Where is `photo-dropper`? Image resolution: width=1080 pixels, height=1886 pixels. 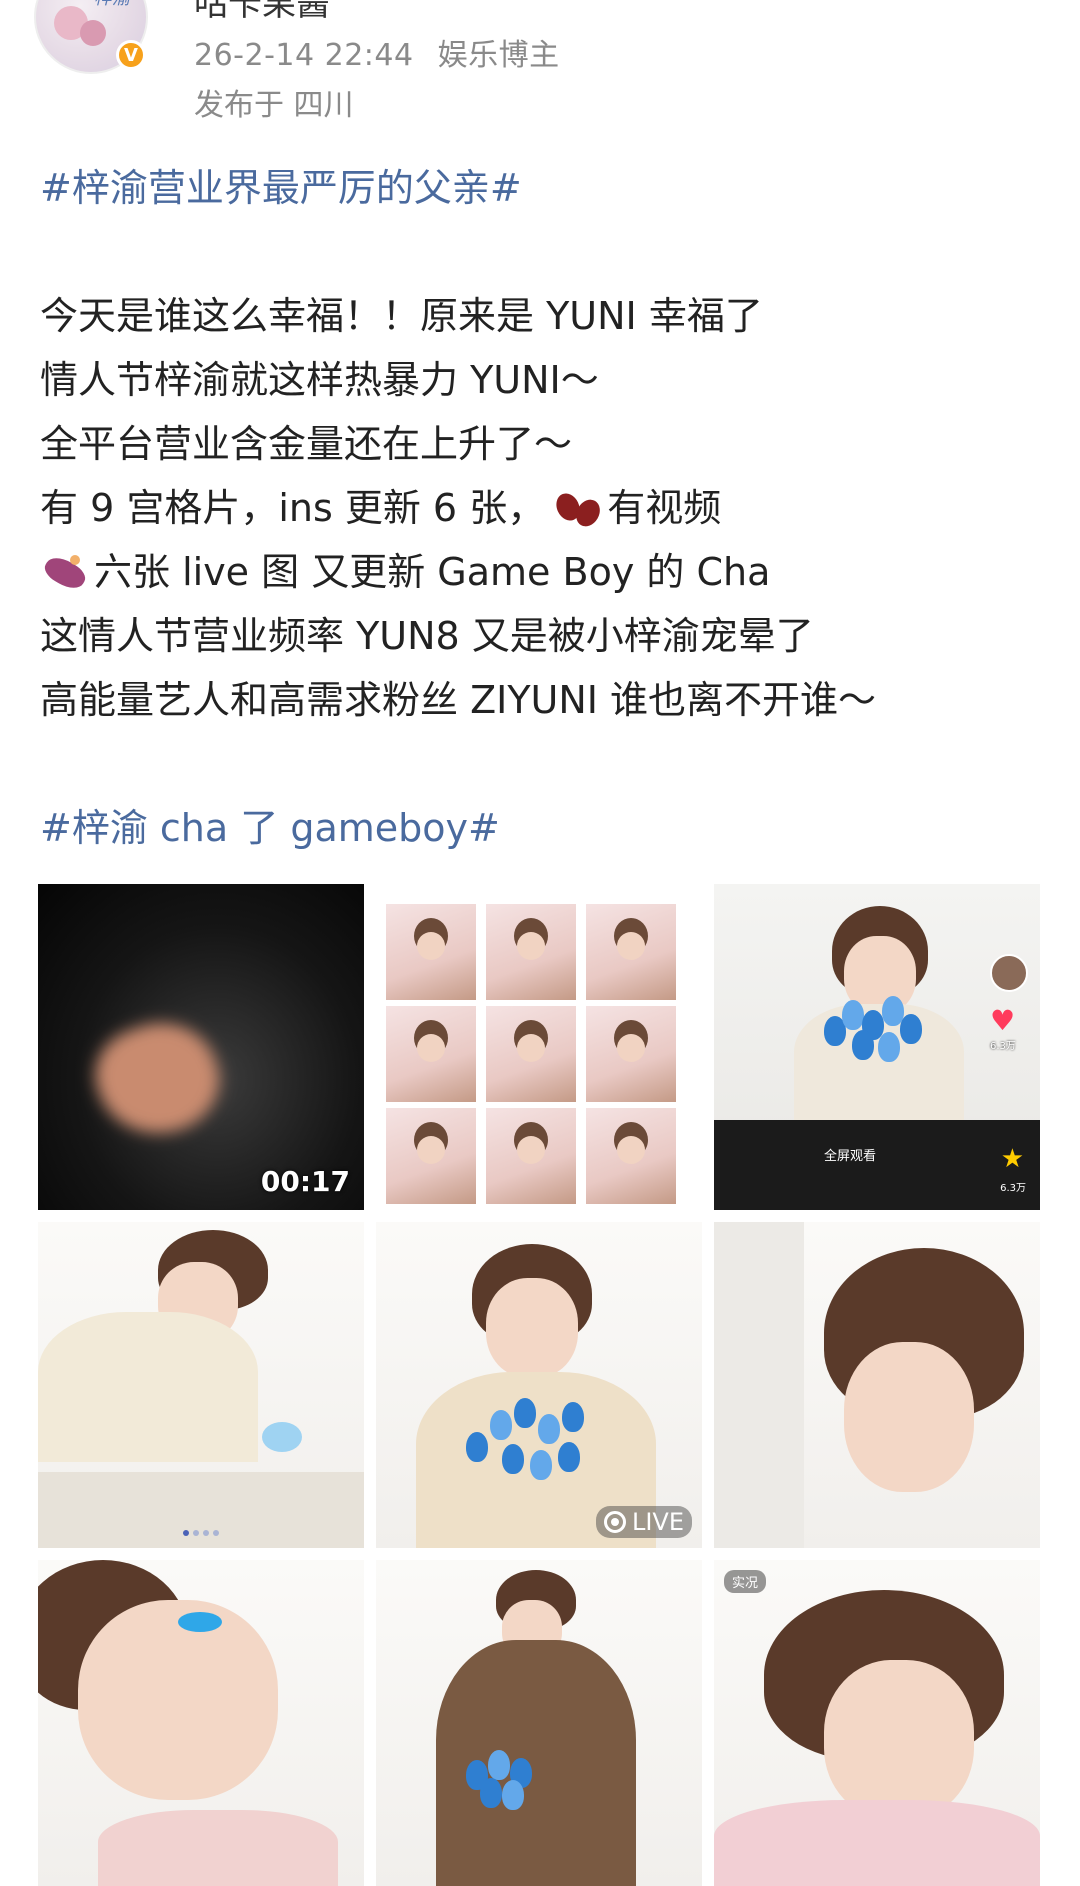 photo-dropper is located at coordinates (201, 1385).